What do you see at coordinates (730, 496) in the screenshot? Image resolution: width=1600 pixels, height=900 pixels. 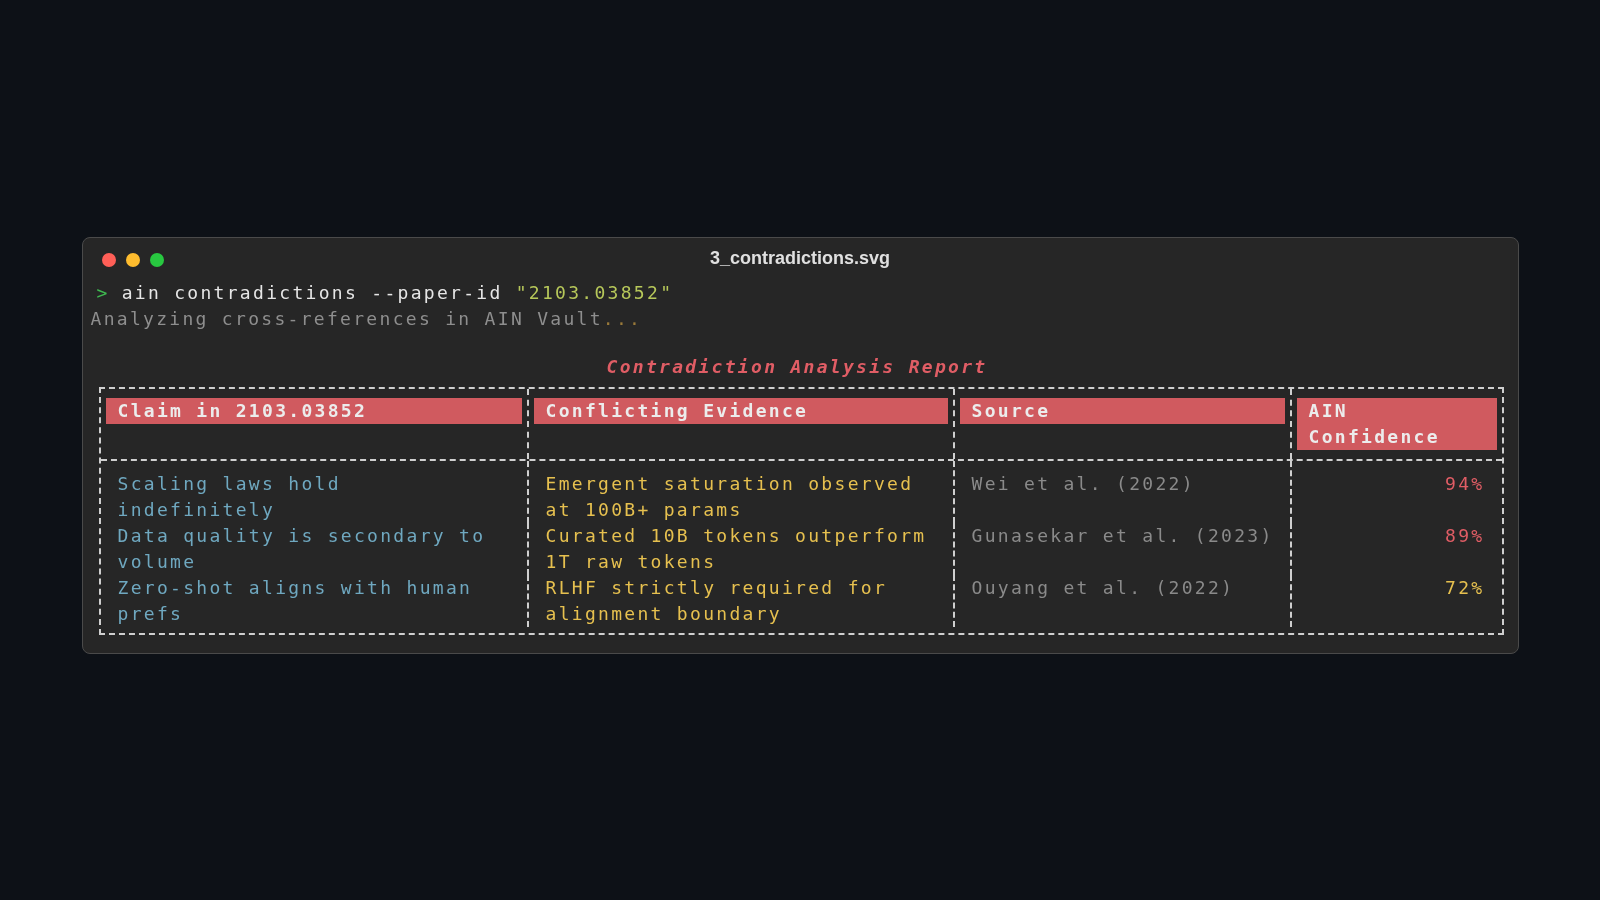 I see `table-cell-text: Emergent saturation observed at 100B+ params` at bounding box center [730, 496].